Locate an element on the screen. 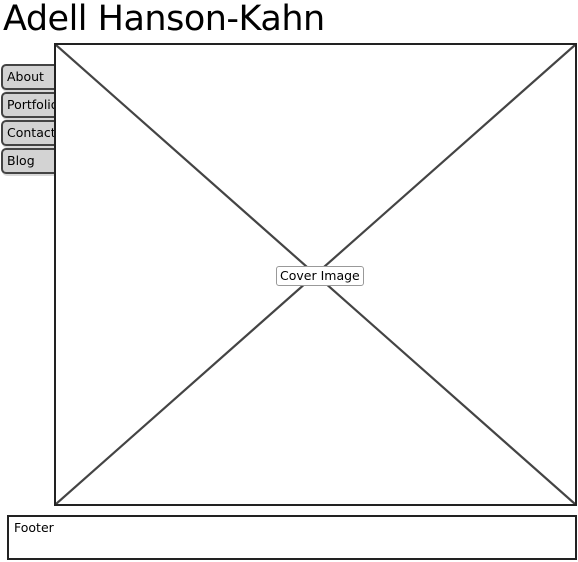  footer-label: Footer is located at coordinates (34, 527).